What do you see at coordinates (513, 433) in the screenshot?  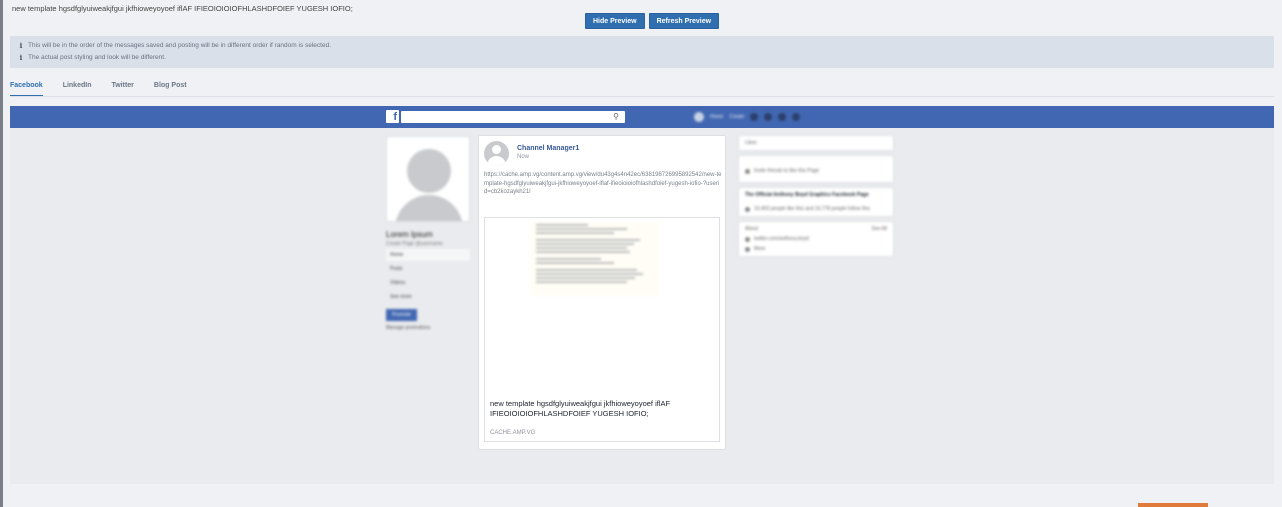 I see `link-domain: CACHE.AMP.VG` at bounding box center [513, 433].